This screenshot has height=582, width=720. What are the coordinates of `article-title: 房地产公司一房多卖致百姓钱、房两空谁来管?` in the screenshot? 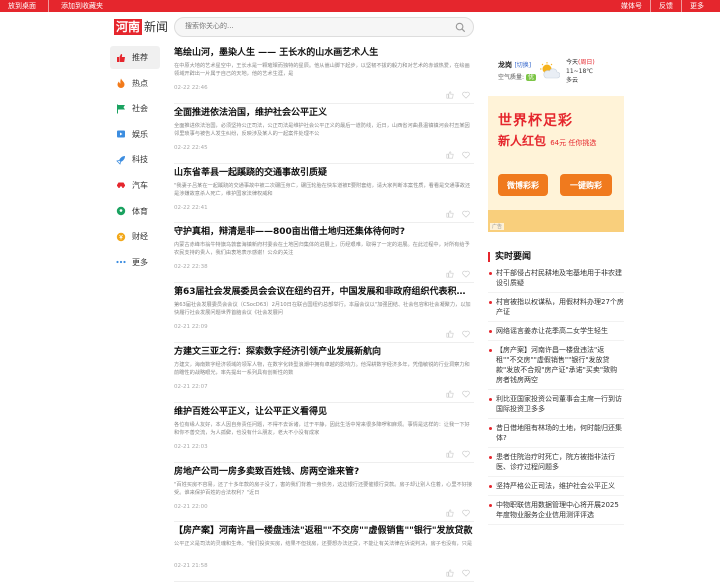 It's located at (324, 472).